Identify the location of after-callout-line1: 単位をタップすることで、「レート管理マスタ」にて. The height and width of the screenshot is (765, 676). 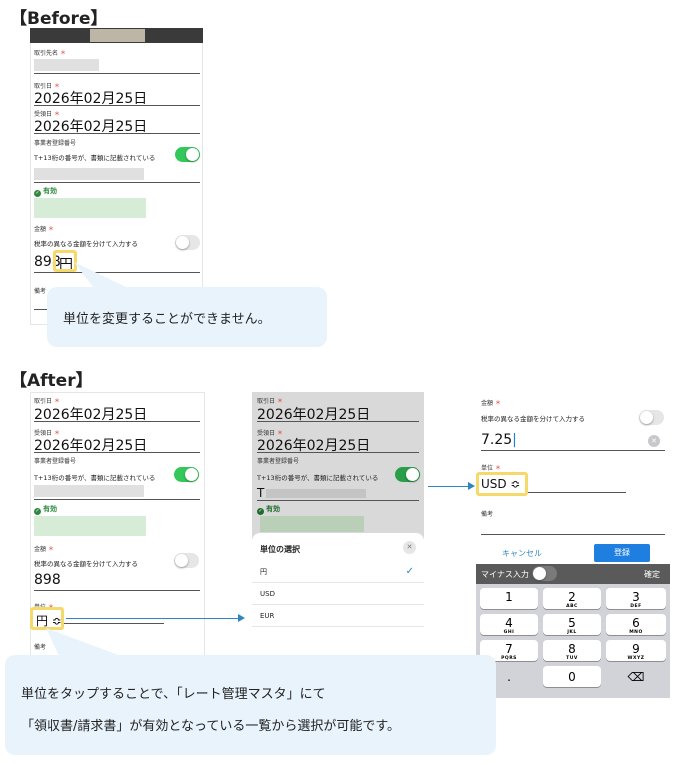
(173, 694).